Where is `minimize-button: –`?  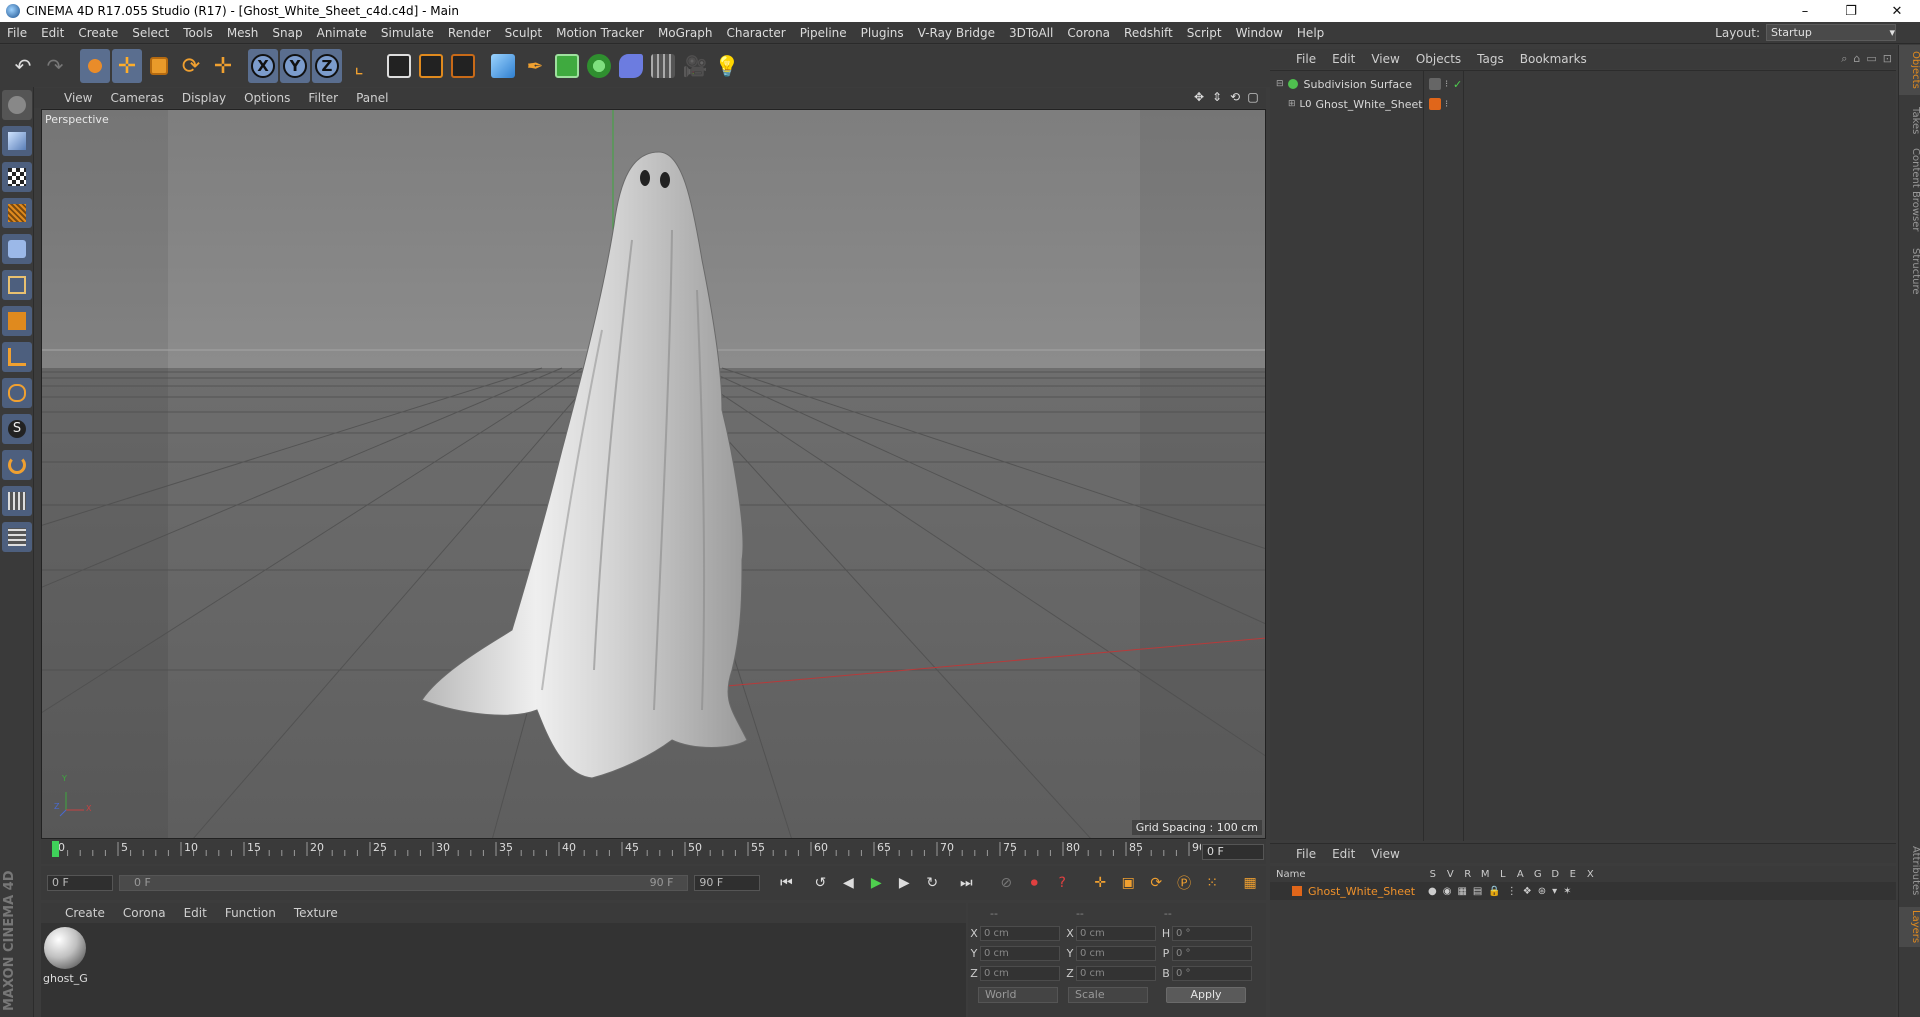
minimize-button: – is located at coordinates (1805, 11).